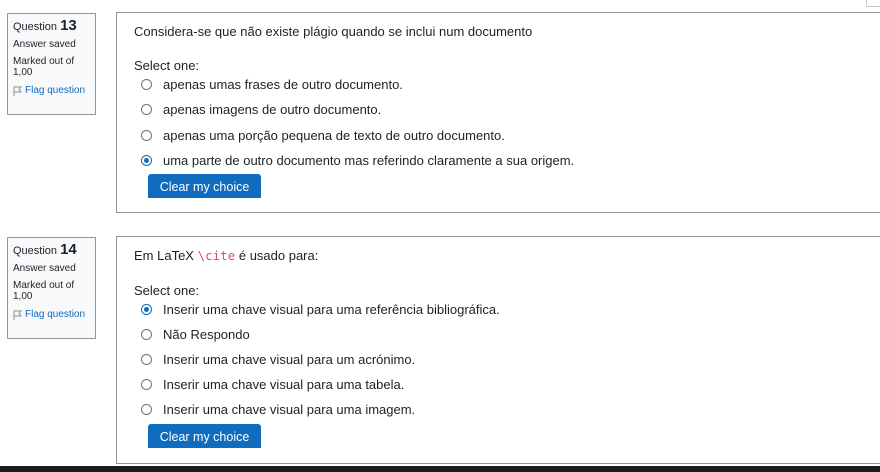  What do you see at coordinates (277, 255) in the screenshot?
I see `question-text-suffix: é usado para:` at bounding box center [277, 255].